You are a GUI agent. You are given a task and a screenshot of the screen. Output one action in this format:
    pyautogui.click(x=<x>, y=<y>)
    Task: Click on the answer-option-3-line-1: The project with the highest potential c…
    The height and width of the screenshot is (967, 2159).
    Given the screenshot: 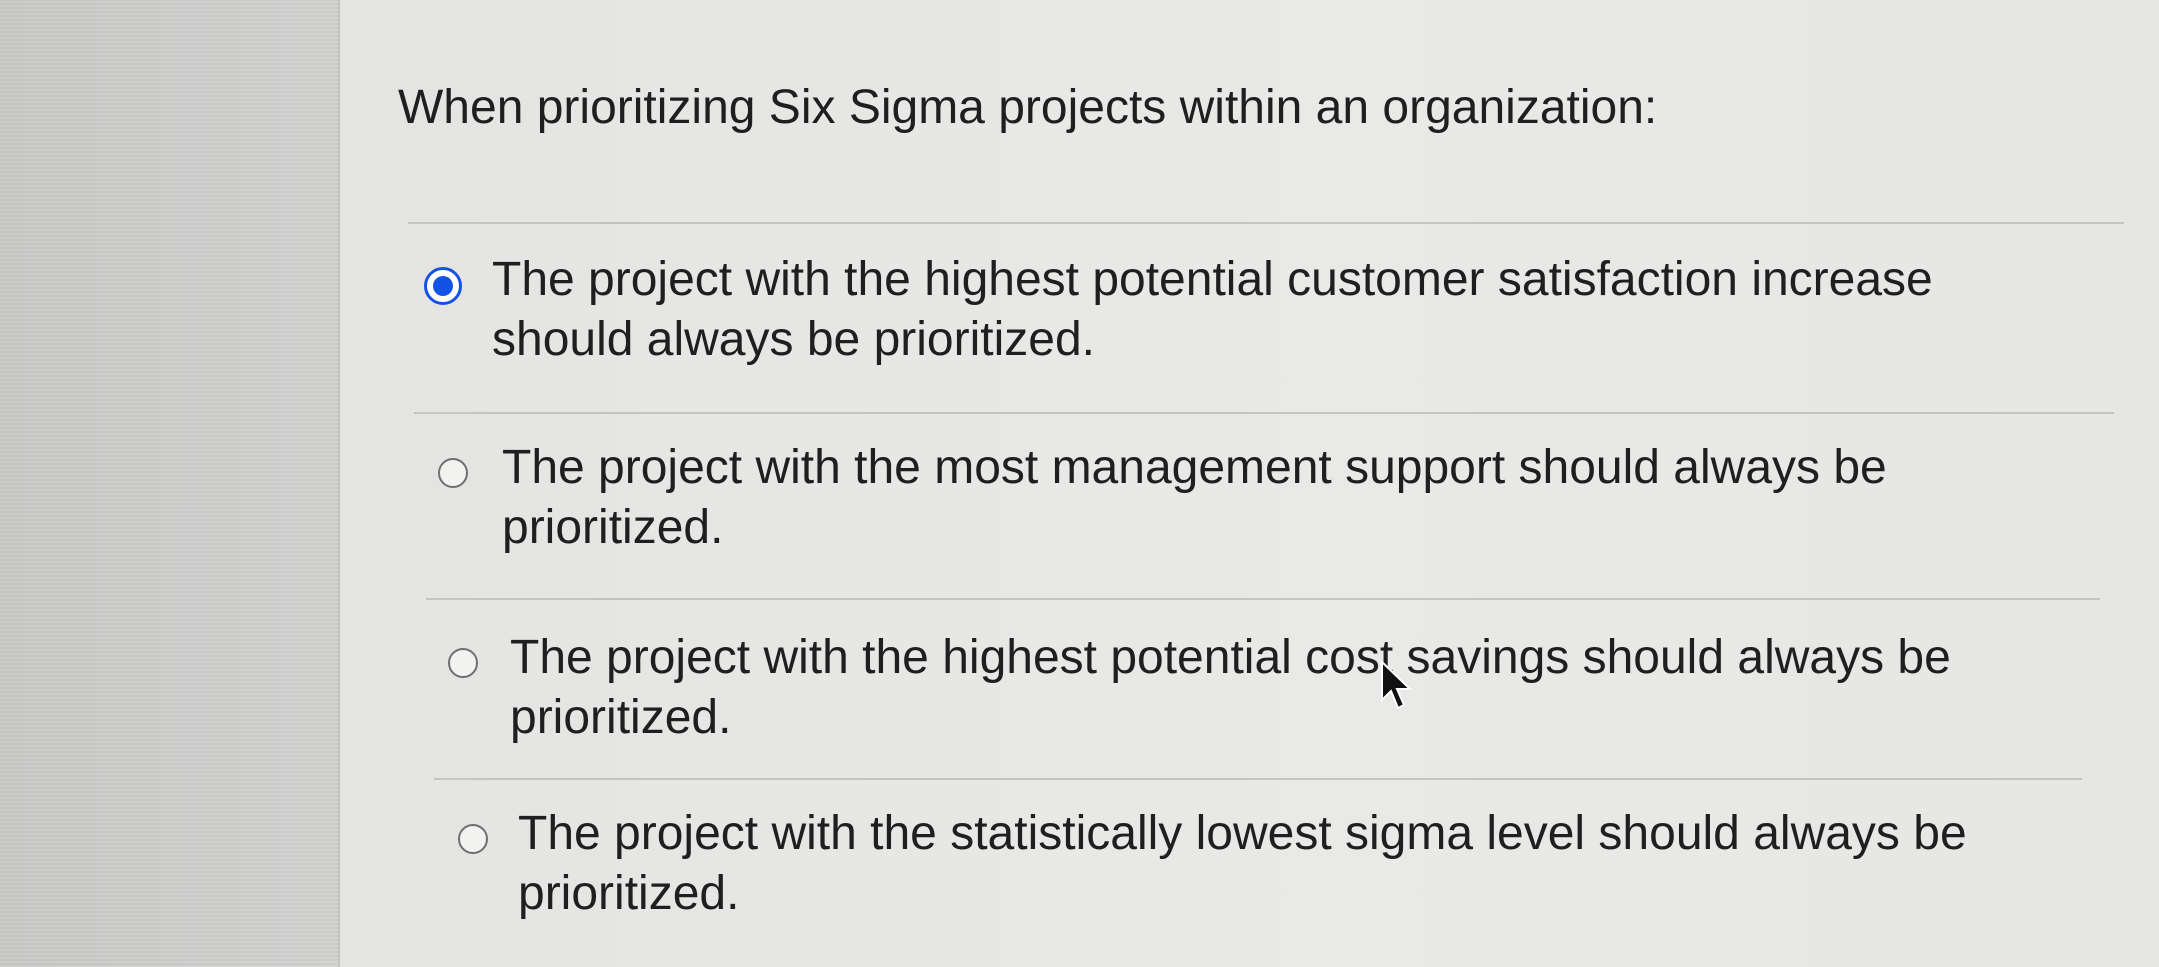 What is the action you would take?
    pyautogui.click(x=1230, y=657)
    